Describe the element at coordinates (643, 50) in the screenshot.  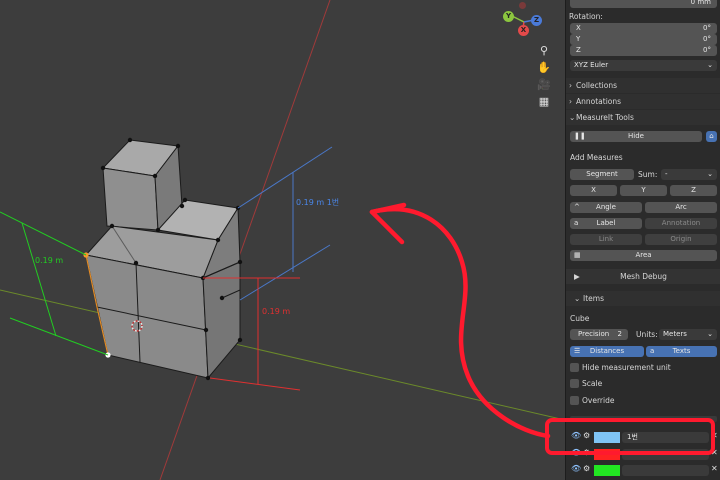
I see `rotation-z-field: Z 0°` at that location.